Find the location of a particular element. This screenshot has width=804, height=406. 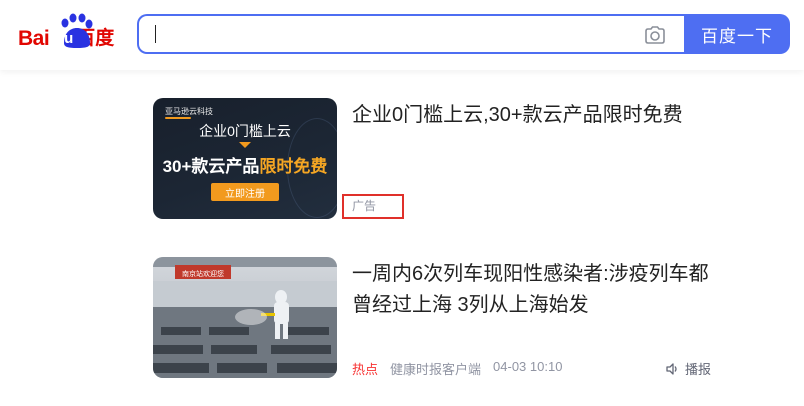

station-scene: 南京站欢迎您 is located at coordinates (245, 317).